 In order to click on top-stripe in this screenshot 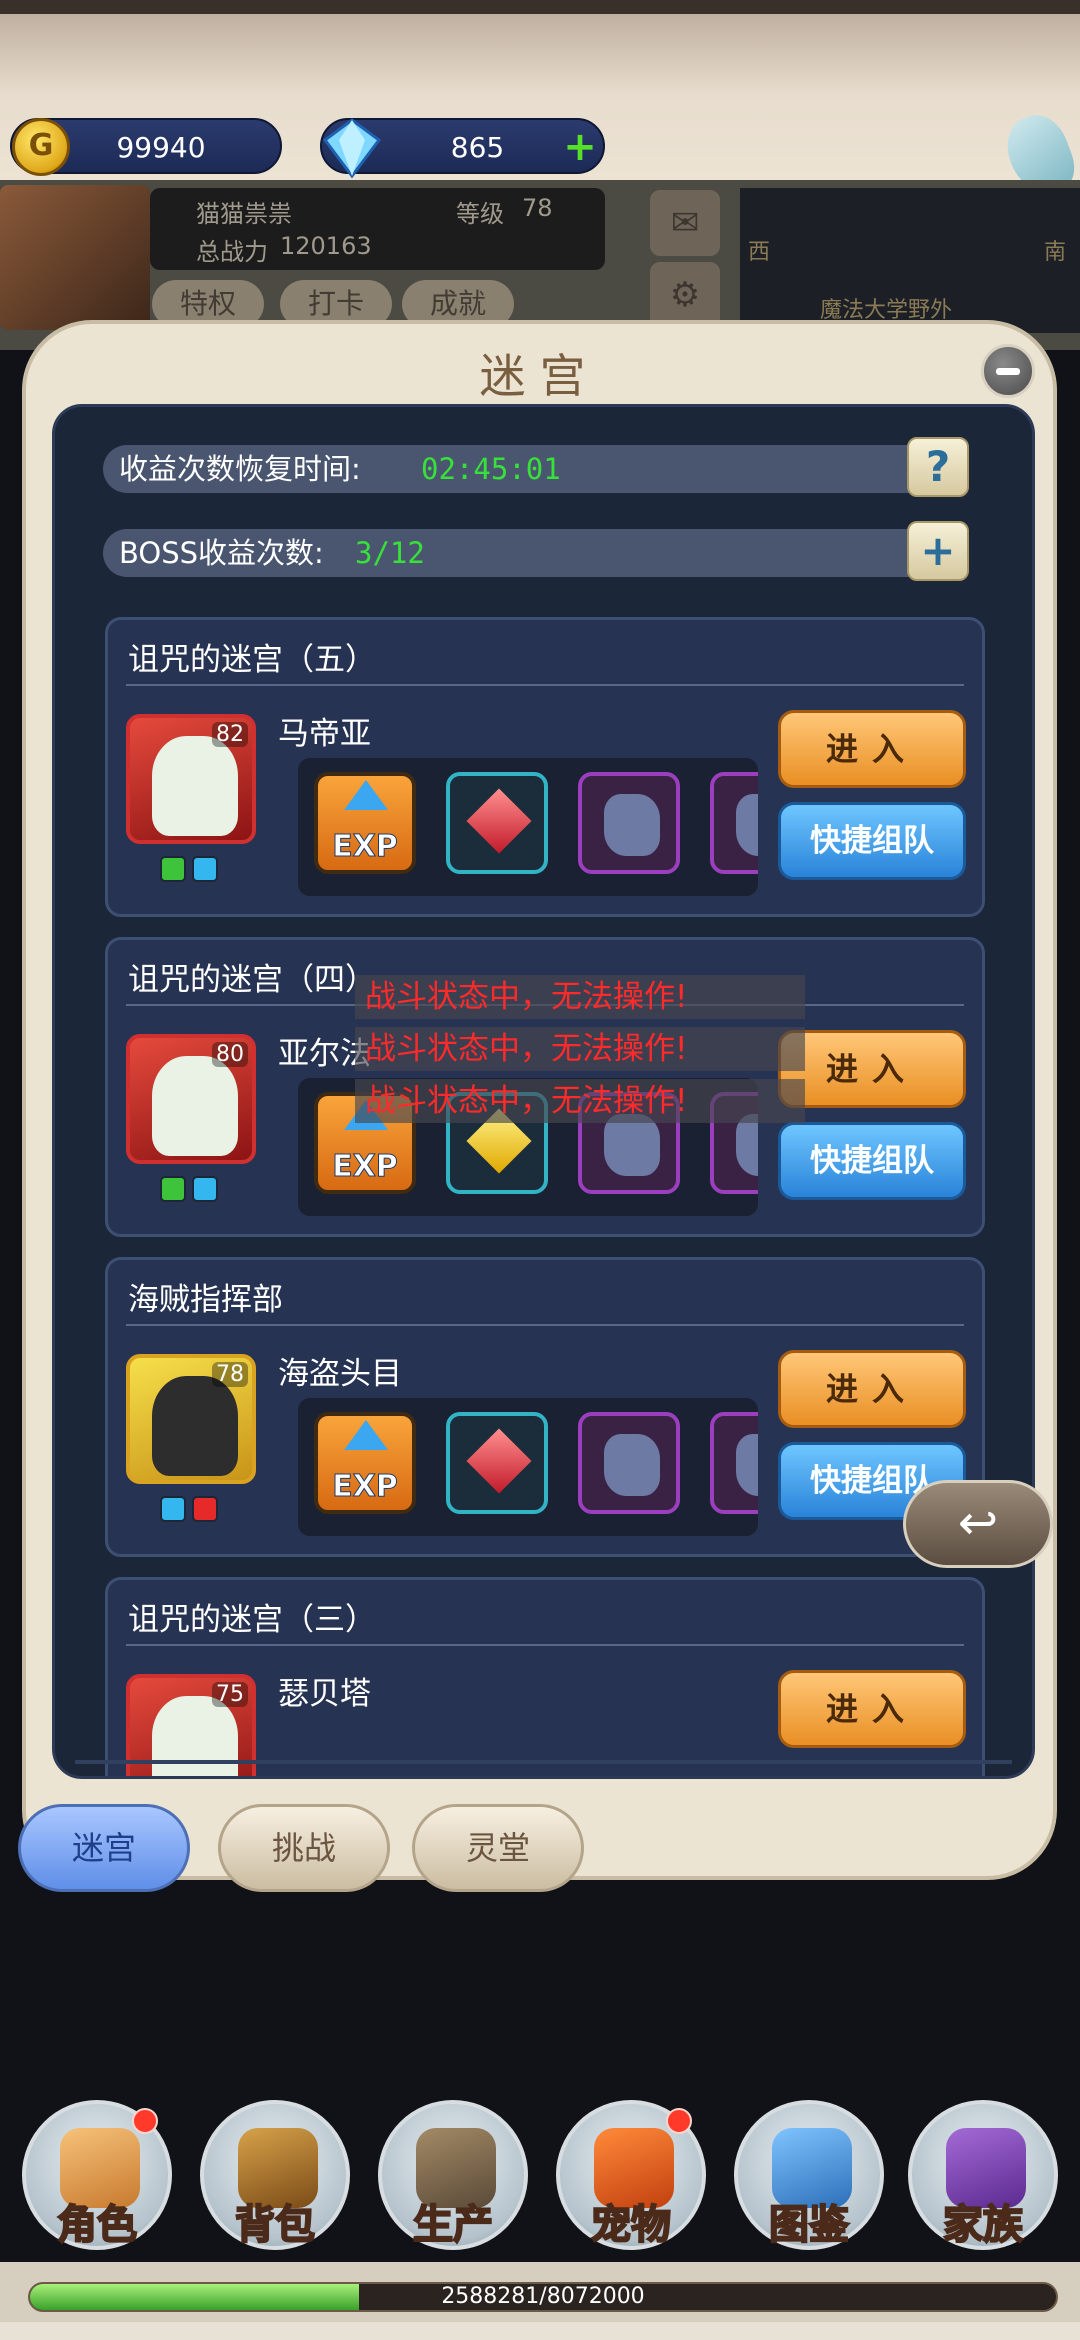, I will do `click(540, 7)`.